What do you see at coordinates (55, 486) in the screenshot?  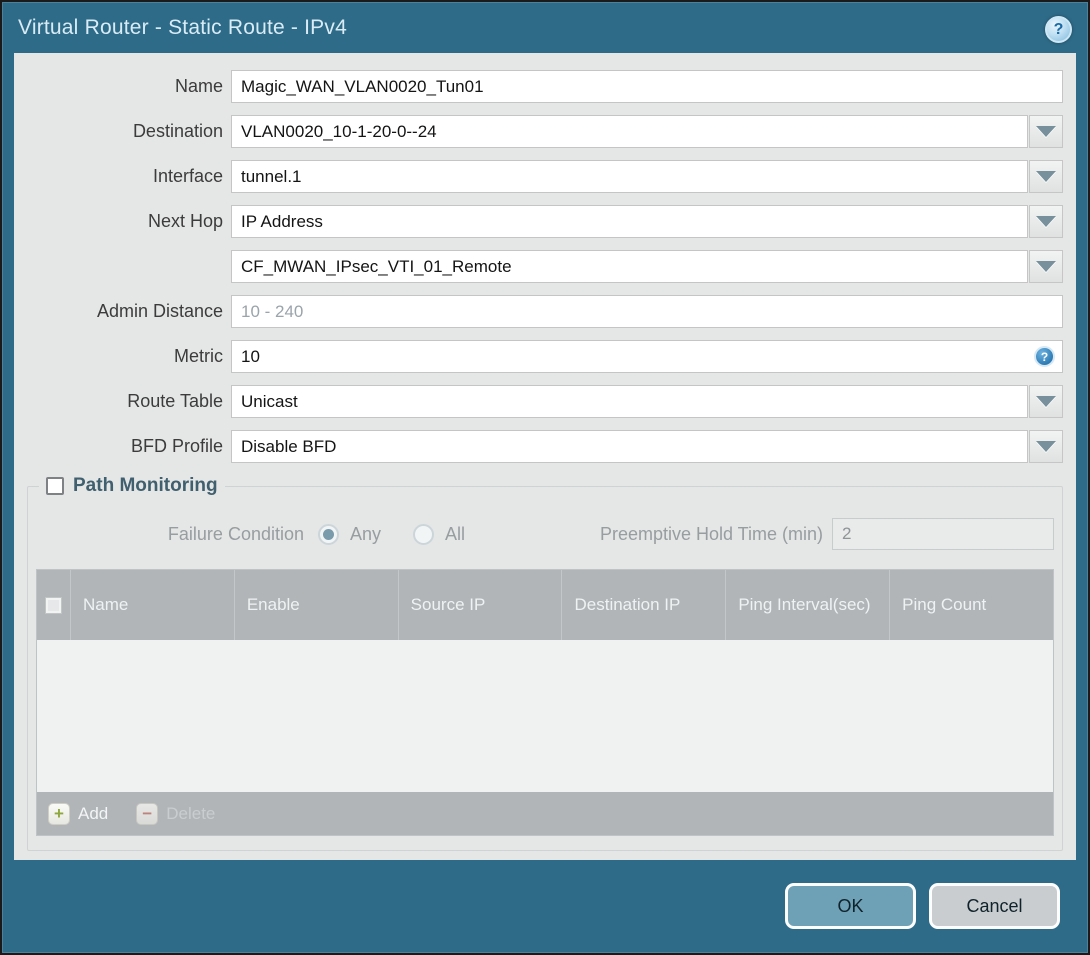 I see `path-monitoring-checkbox` at bounding box center [55, 486].